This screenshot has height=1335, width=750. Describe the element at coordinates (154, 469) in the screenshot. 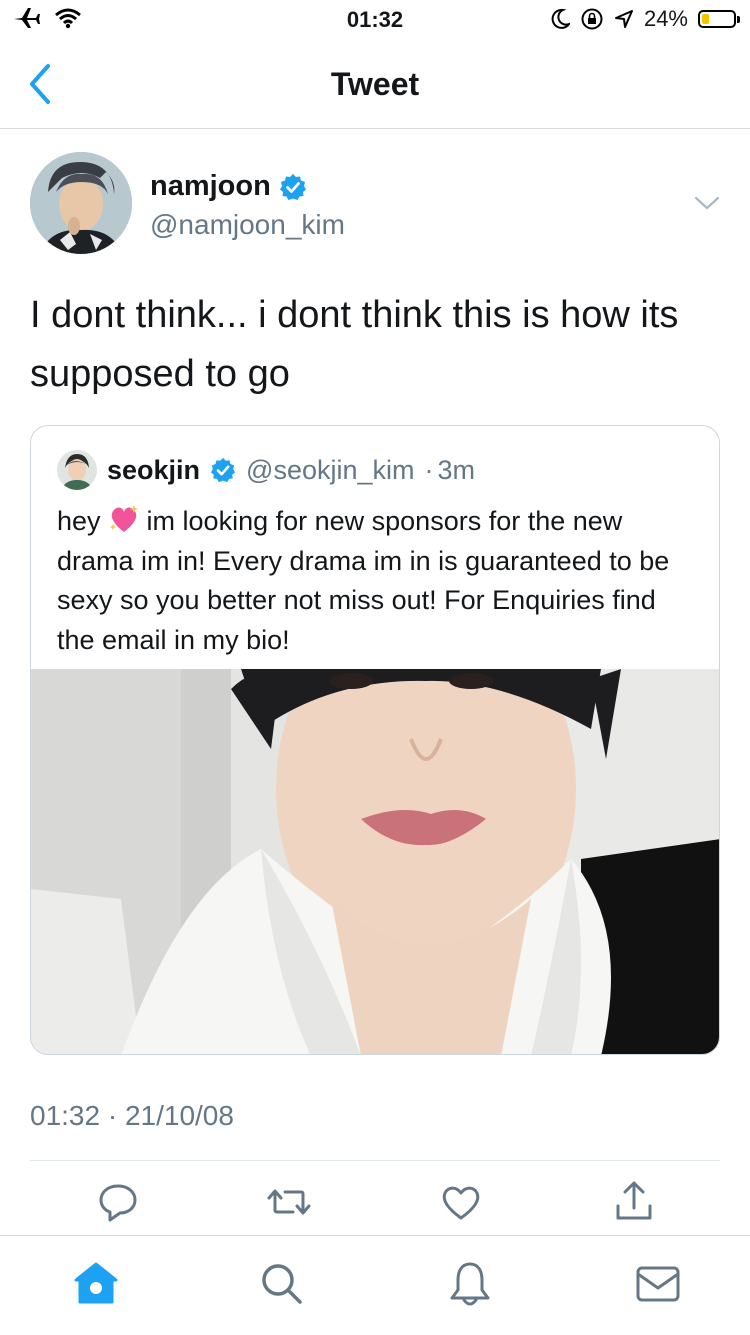

I see `quoted-author-name: seokjin` at that location.